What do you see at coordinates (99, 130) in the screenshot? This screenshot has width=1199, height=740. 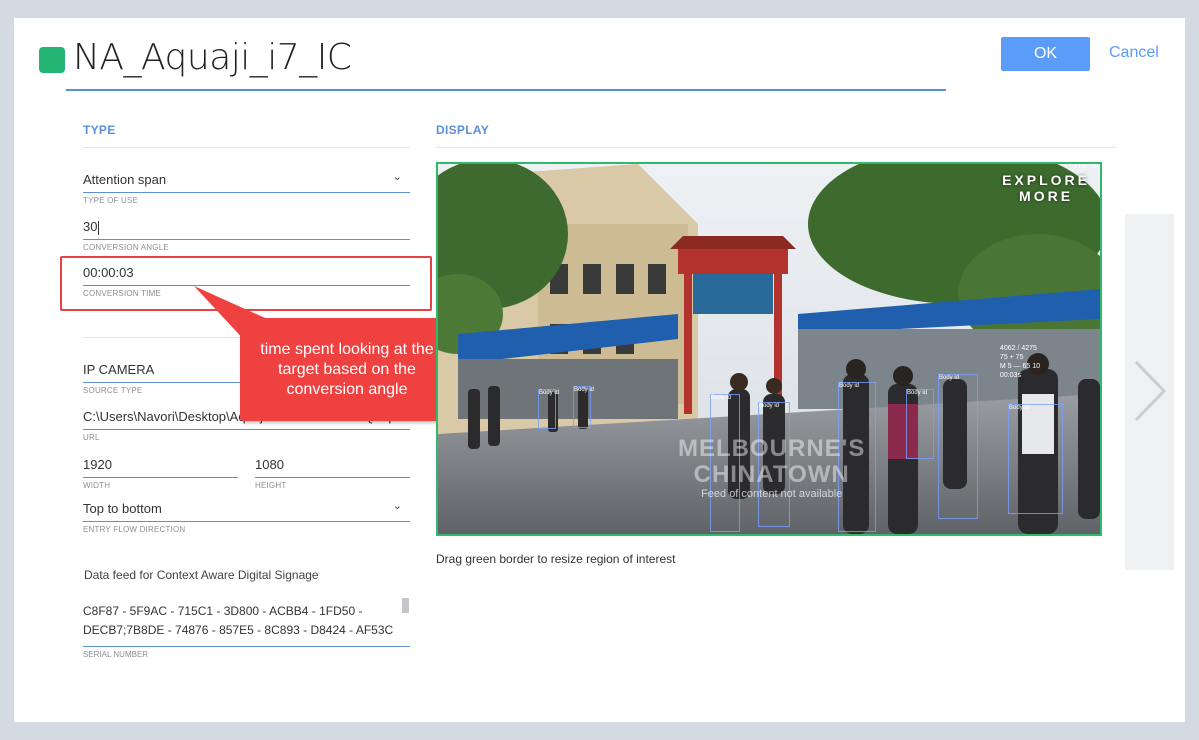 I see `type-heading: TYPE` at bounding box center [99, 130].